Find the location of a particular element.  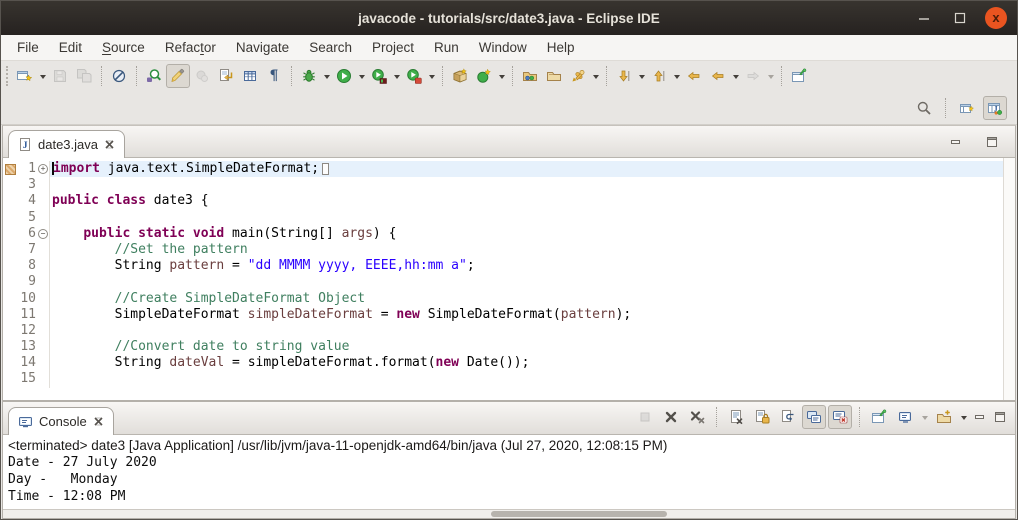

open-type-hierarchy-button is located at coordinates (530, 76).